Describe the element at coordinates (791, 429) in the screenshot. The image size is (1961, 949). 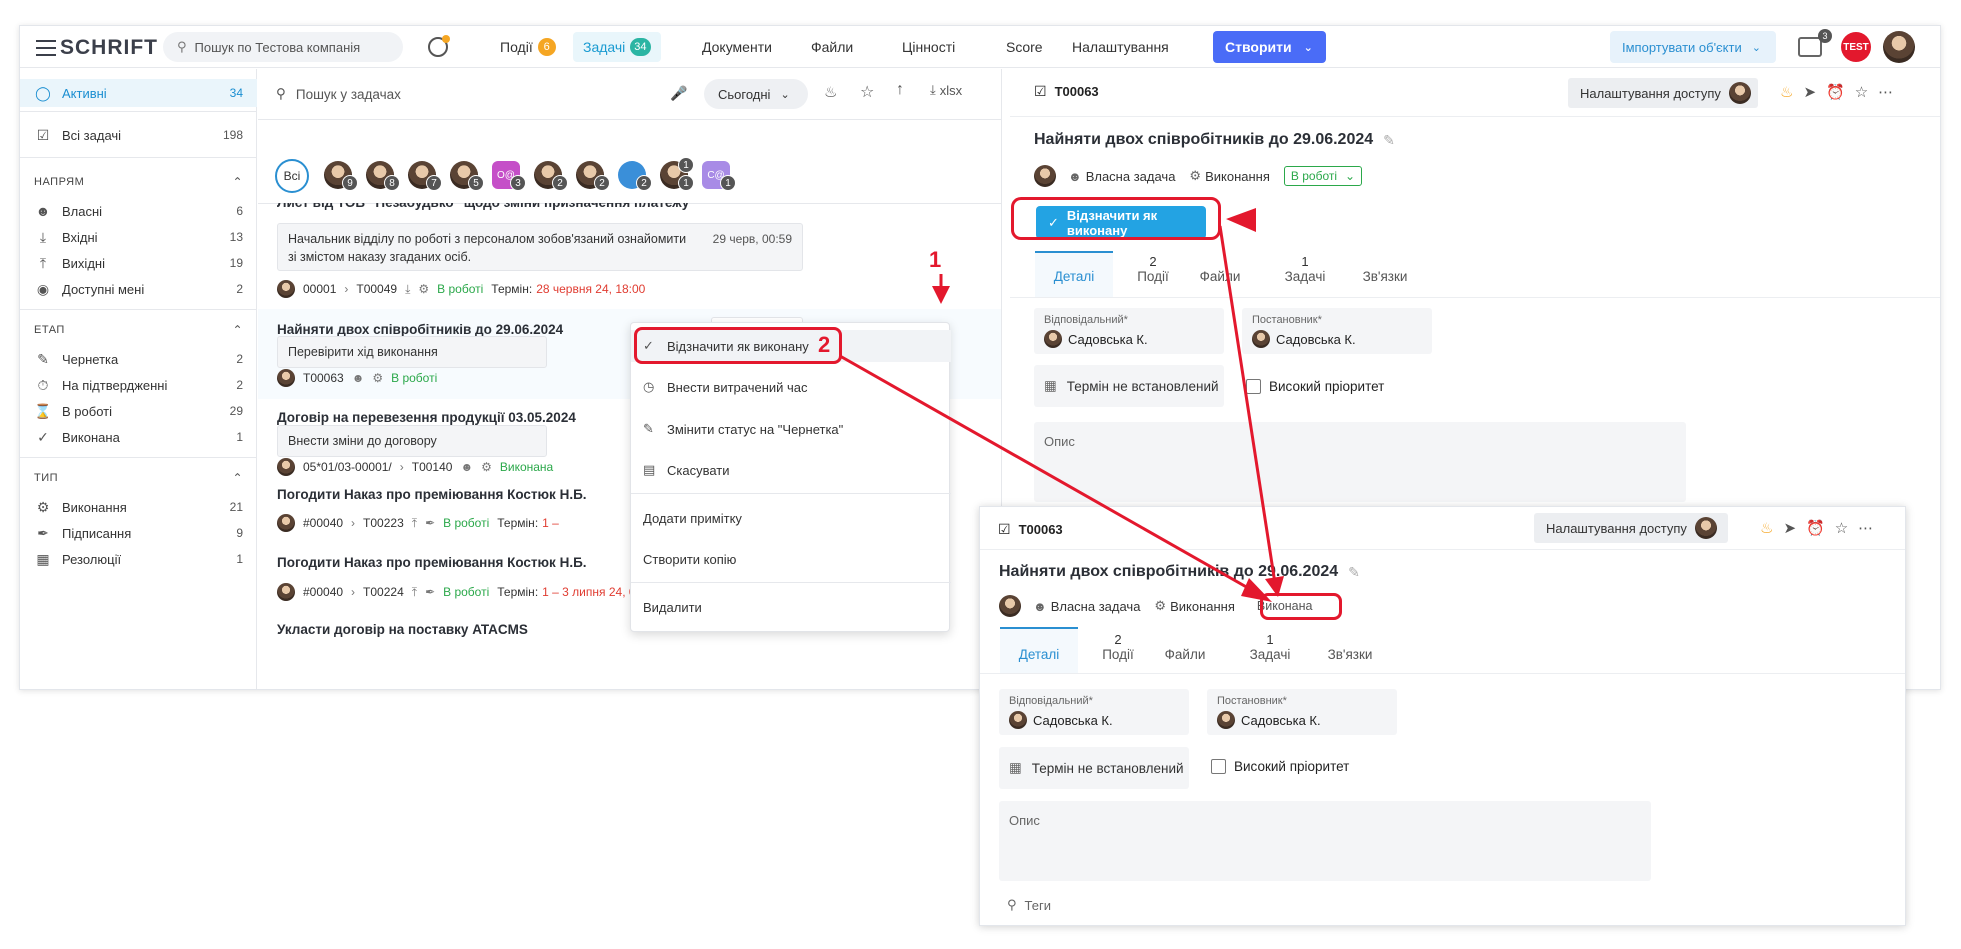
I see `menu-item-set-draft: ✎ Змінити статус на "Чернетка"` at that location.